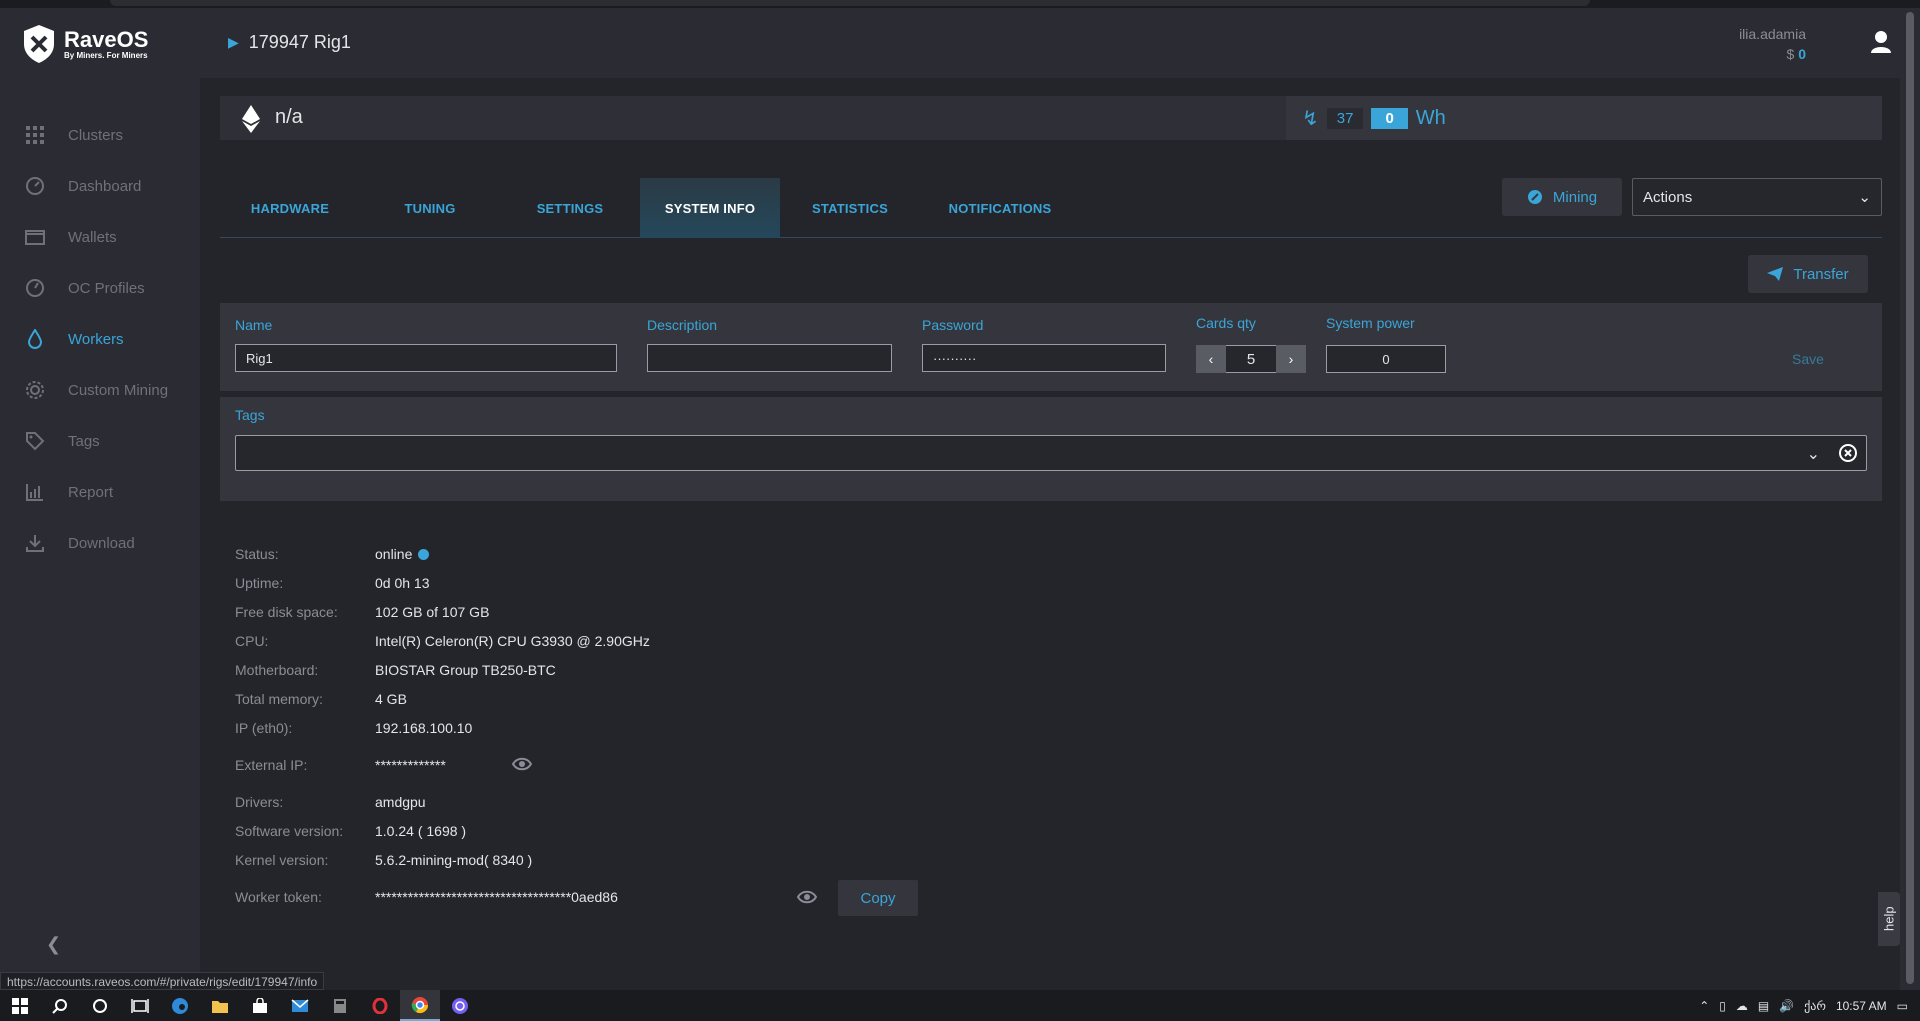 The image size is (1920, 1021). I want to click on ethereum-icon, so click(251, 119).